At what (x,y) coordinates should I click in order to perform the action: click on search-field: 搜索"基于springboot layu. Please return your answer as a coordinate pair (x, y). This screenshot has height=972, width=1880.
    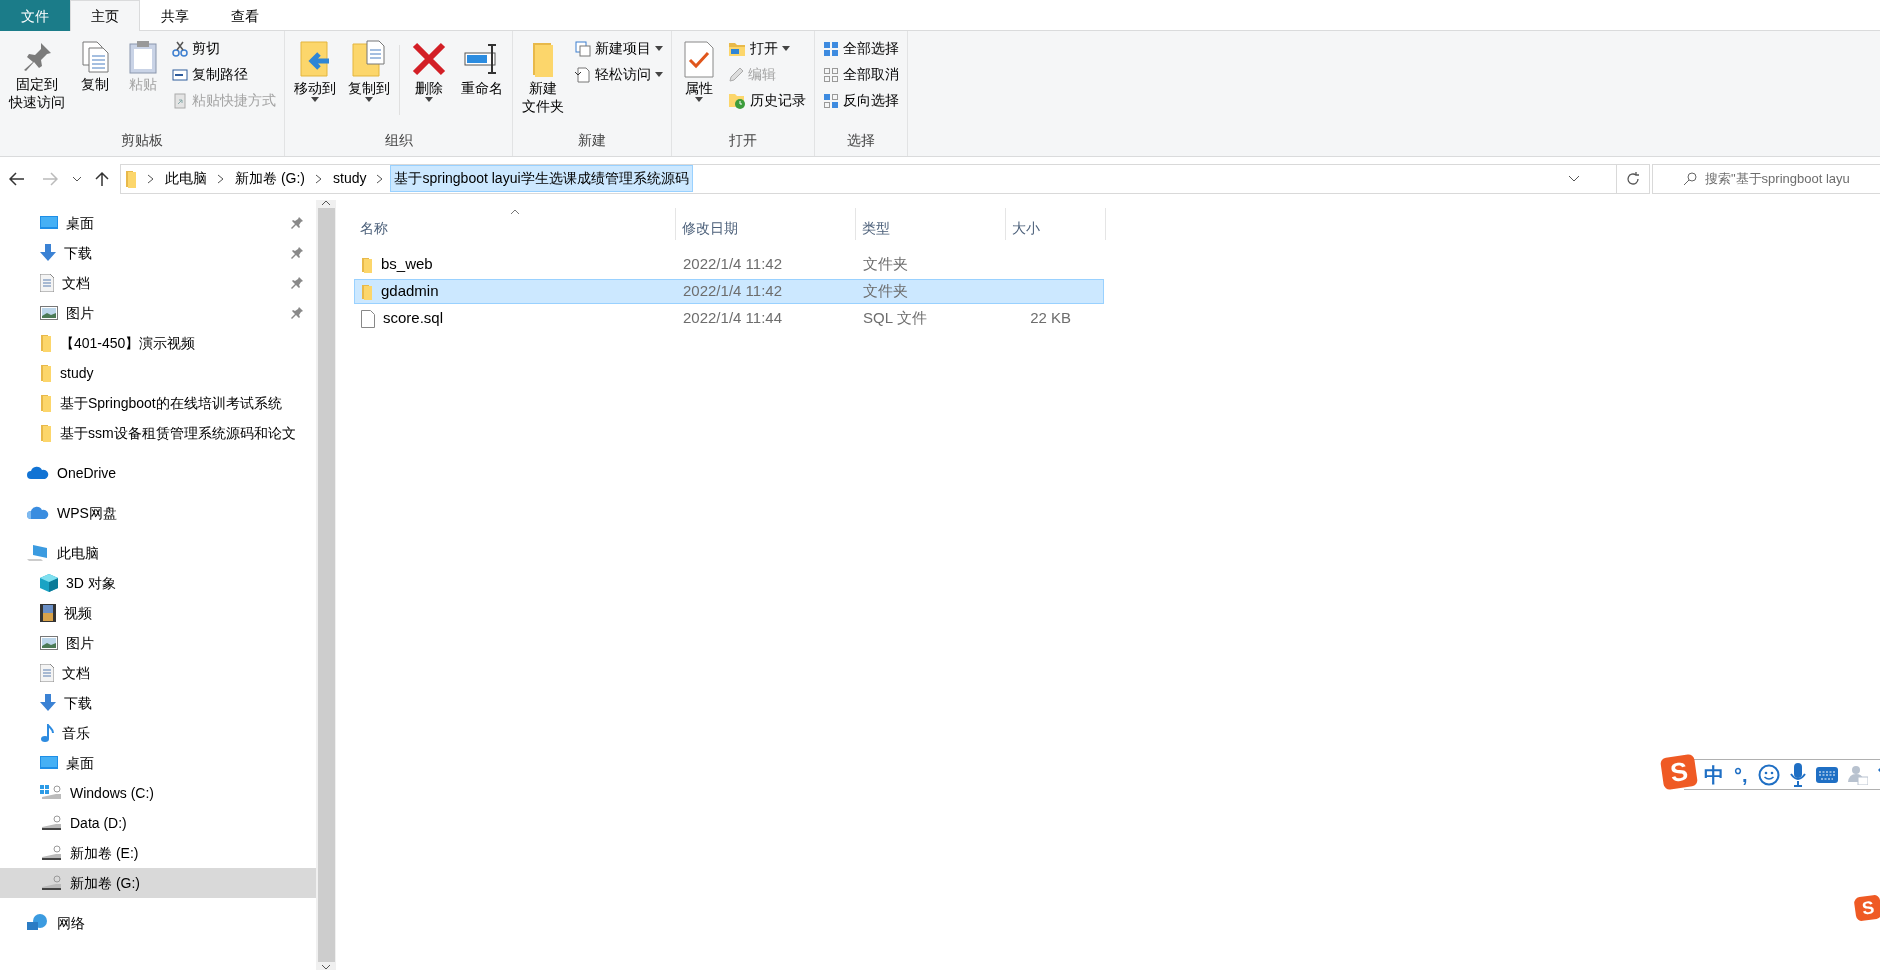
    Looking at the image, I should click on (1766, 178).